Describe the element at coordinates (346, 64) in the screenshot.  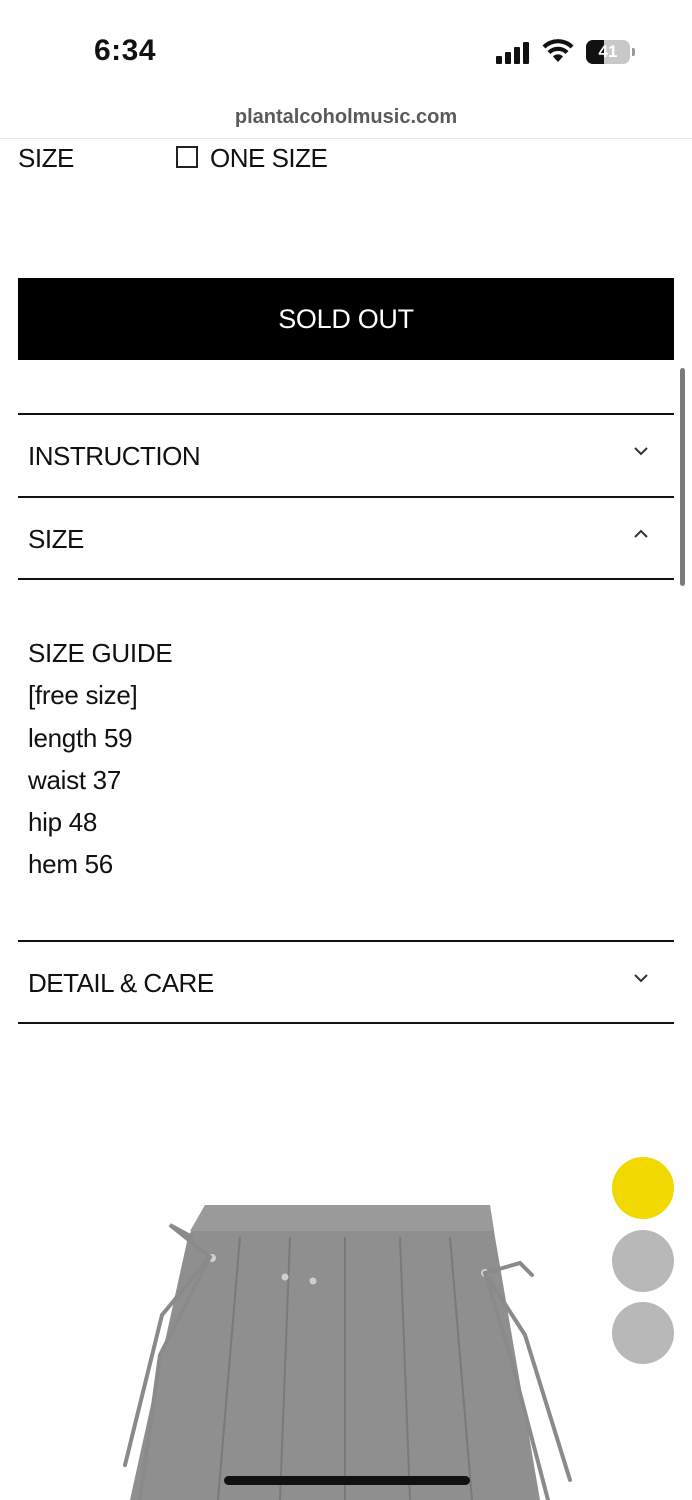
I see `status-bar: 6:34 41 plantalcoholmusic.com` at that location.